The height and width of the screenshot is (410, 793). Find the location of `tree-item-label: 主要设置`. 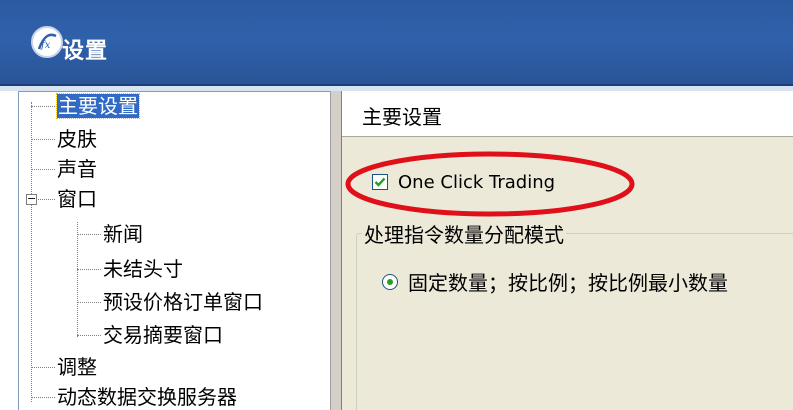

tree-item-label: 主要设置 is located at coordinates (98, 106).